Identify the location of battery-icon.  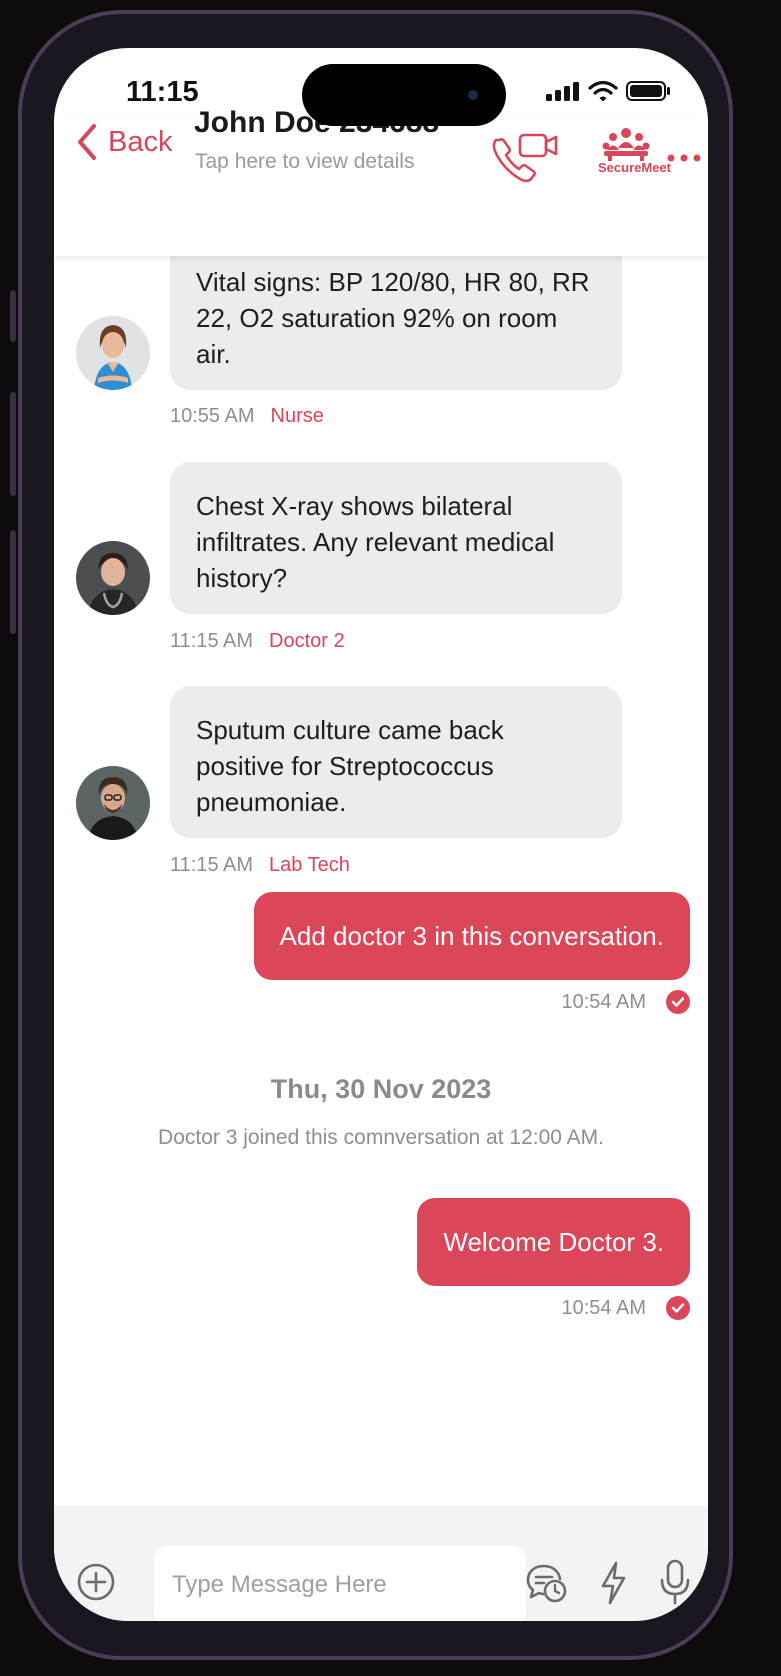
(648, 91).